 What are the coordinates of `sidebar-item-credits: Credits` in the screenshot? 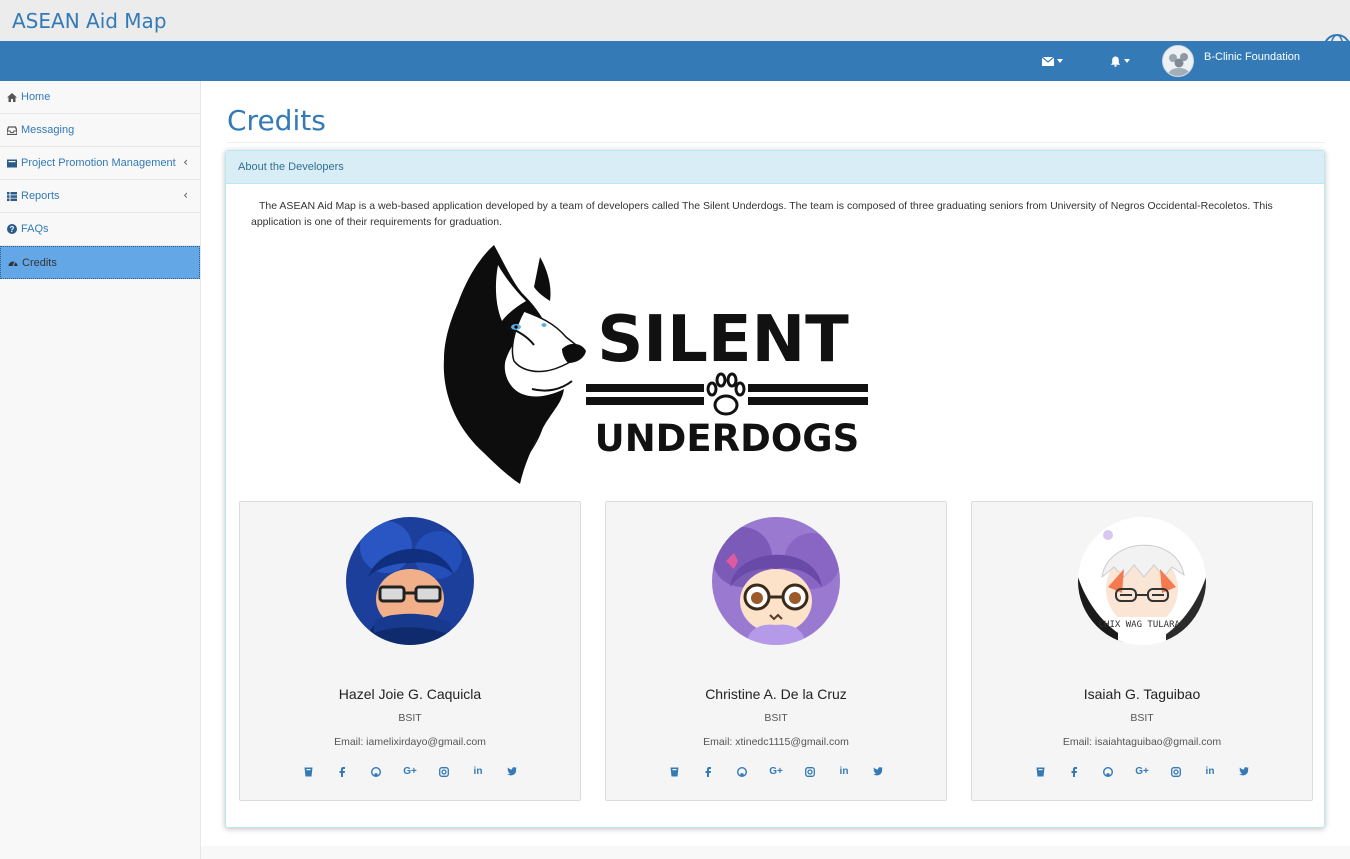 It's located at (100, 262).